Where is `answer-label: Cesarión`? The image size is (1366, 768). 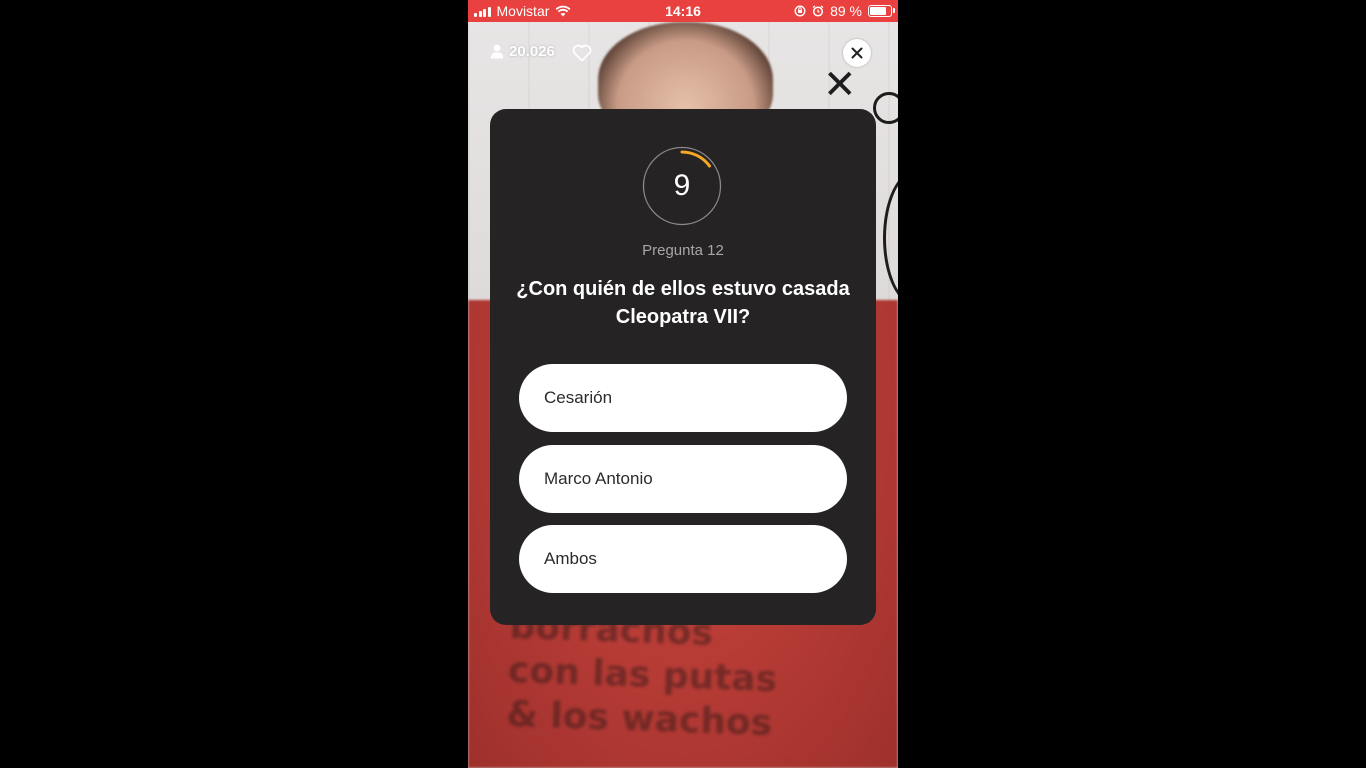 answer-label: Cesarión is located at coordinates (578, 397).